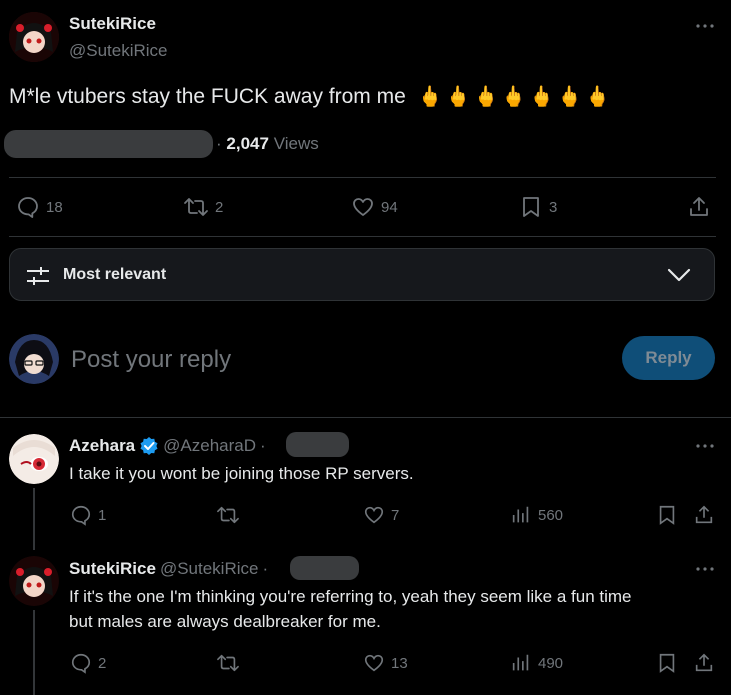 The height and width of the screenshot is (695, 731). I want to click on reply-count: 18, so click(54, 207).